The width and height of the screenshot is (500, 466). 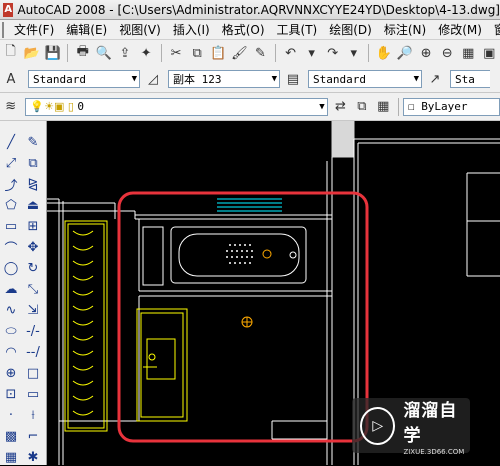 I want to click on make-block-icon: ⊡, so click(x=11, y=394).